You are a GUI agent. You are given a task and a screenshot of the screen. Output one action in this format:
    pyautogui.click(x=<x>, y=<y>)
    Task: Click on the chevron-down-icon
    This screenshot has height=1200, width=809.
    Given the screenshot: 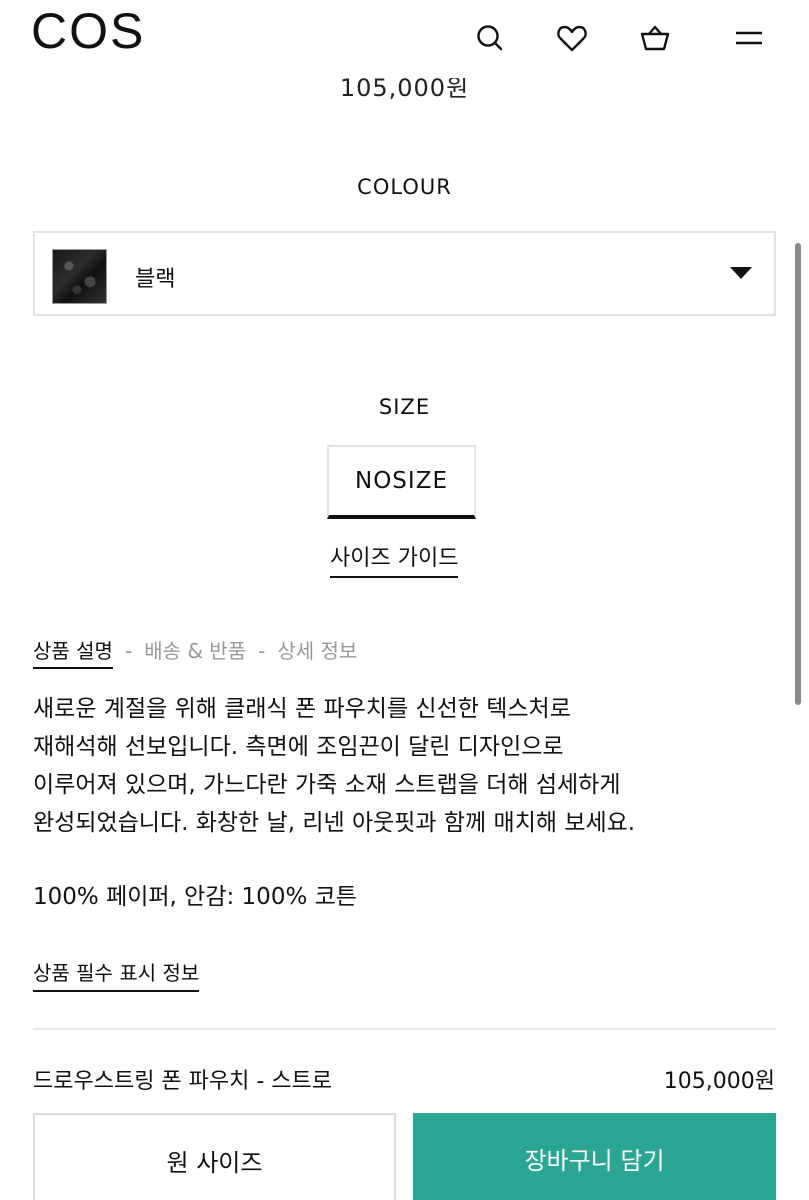 What is the action you would take?
    pyautogui.click(x=741, y=273)
    